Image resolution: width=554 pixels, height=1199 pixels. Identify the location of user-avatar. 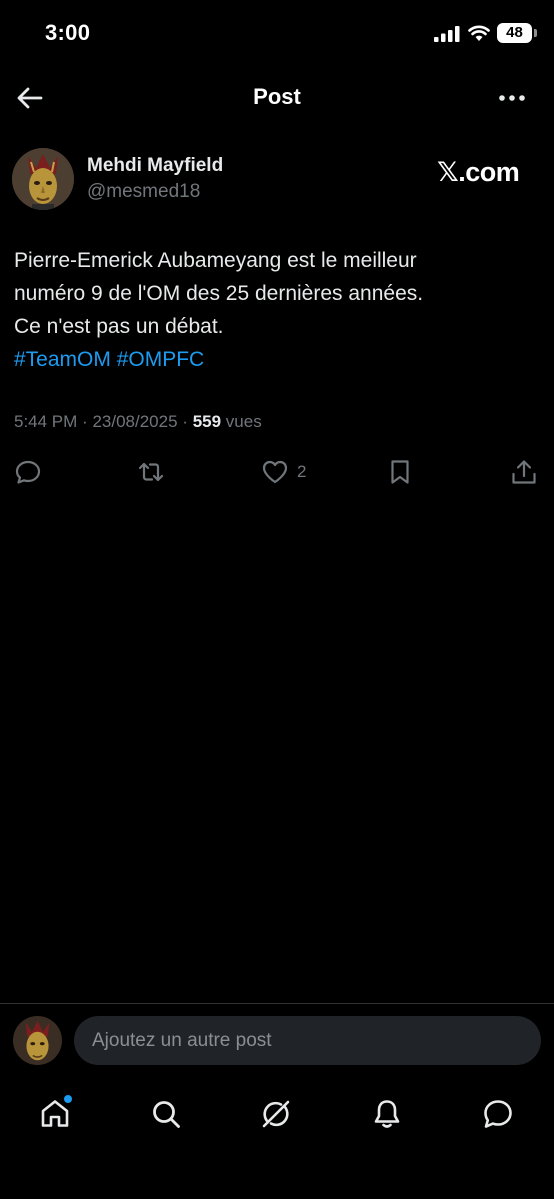
(37, 1040).